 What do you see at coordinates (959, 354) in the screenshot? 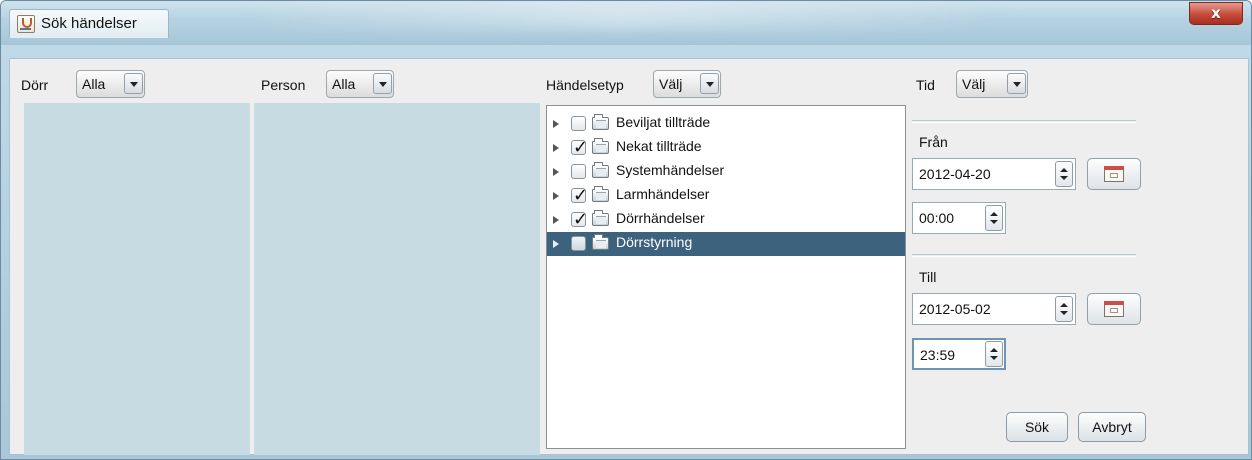
I see `to-time-field: 23:59` at bounding box center [959, 354].